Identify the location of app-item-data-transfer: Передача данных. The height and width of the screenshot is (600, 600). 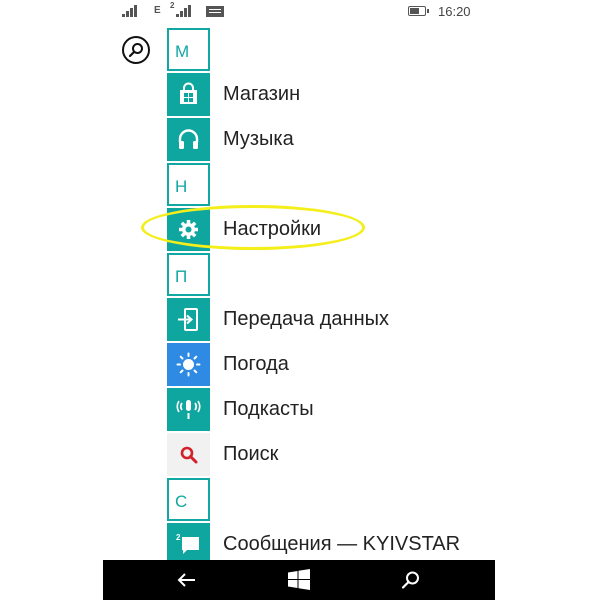
(331, 319).